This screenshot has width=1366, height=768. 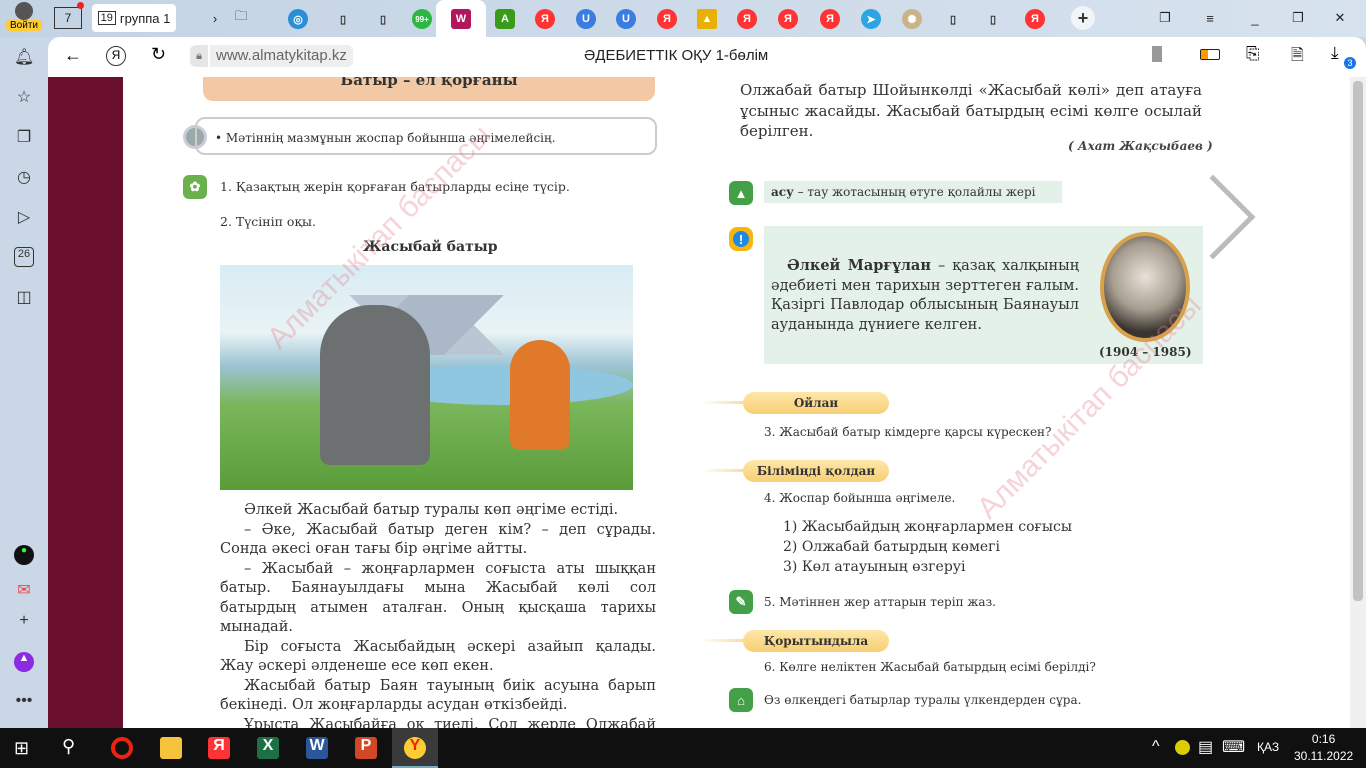 What do you see at coordinates (171, 748) in the screenshot?
I see `file-explorer-icon` at bounding box center [171, 748].